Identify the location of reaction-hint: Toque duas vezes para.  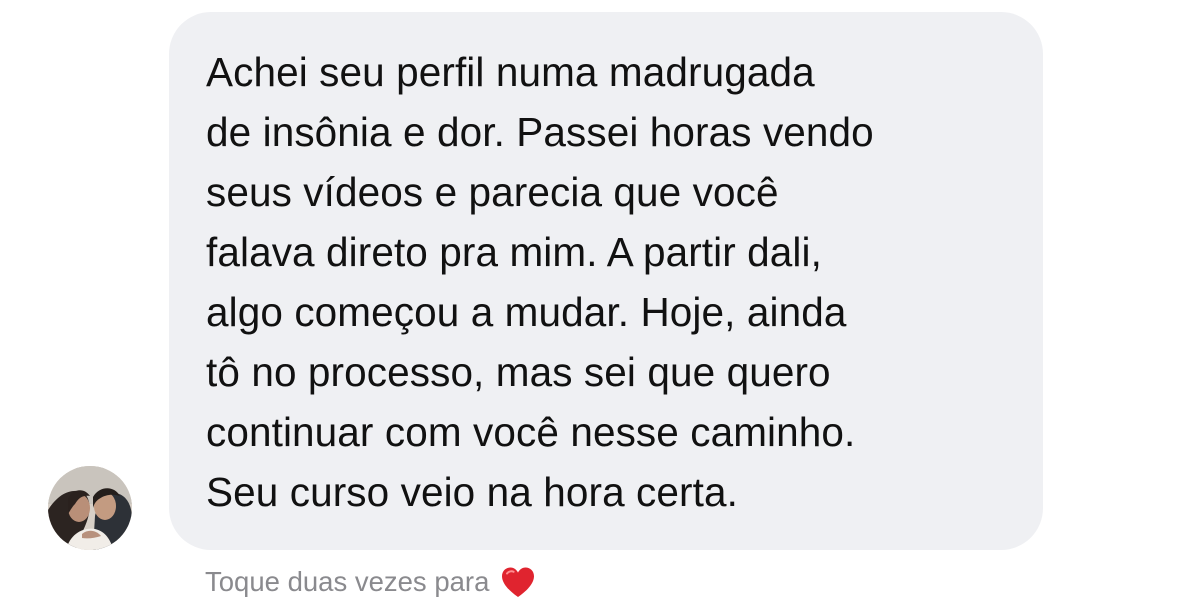
(371, 582).